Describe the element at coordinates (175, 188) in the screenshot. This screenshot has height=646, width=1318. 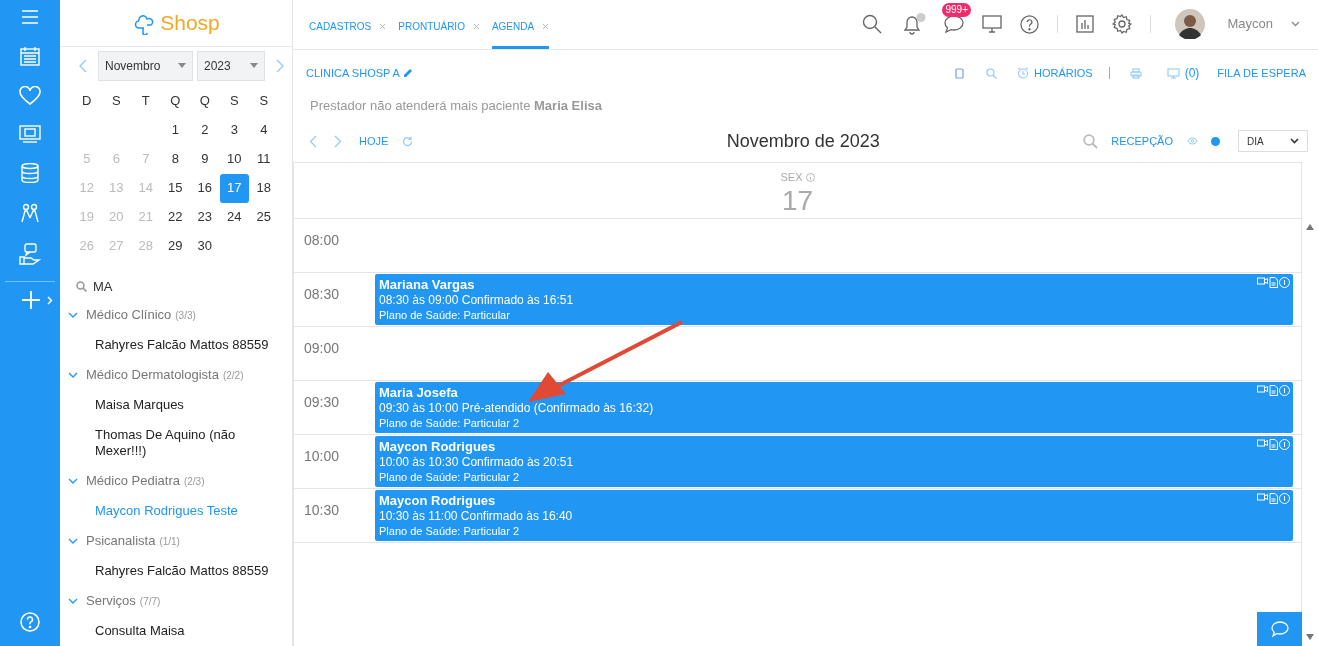
I see `calendar-day: 15` at that location.